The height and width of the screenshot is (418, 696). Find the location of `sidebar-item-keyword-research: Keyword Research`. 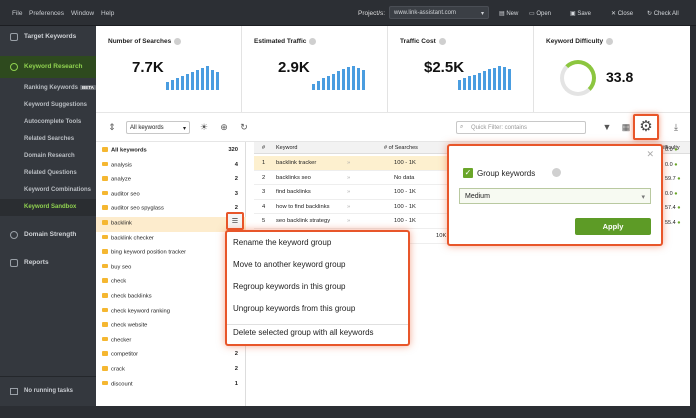

sidebar-item-keyword-research: Keyword Research is located at coordinates (48, 67).